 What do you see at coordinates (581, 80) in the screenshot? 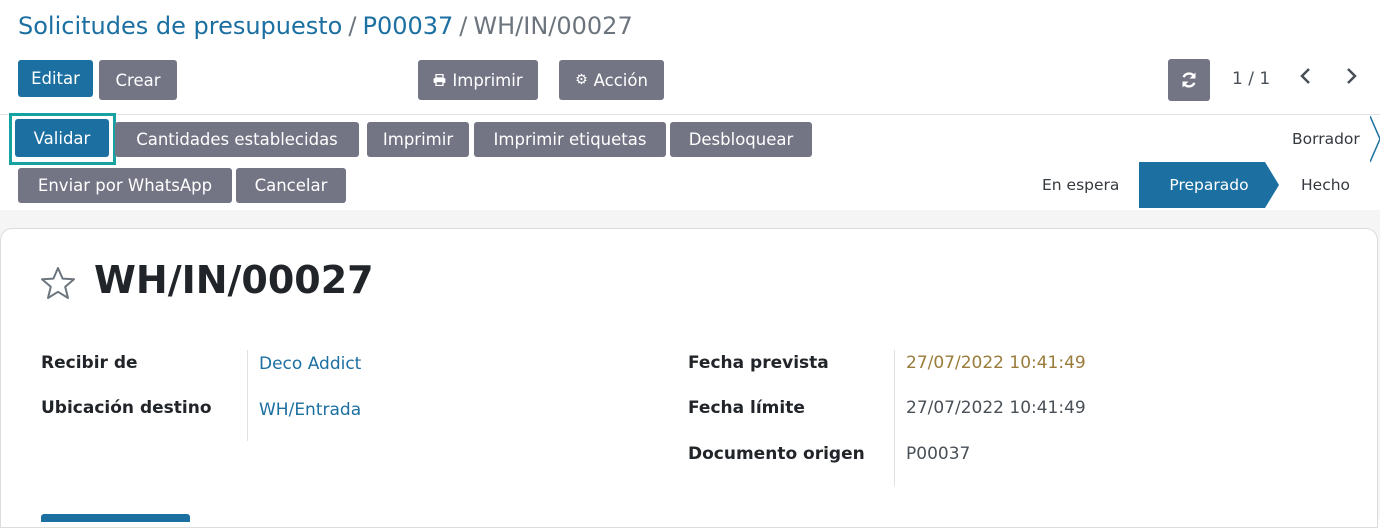
I see `gear-icon: ⚙` at bounding box center [581, 80].